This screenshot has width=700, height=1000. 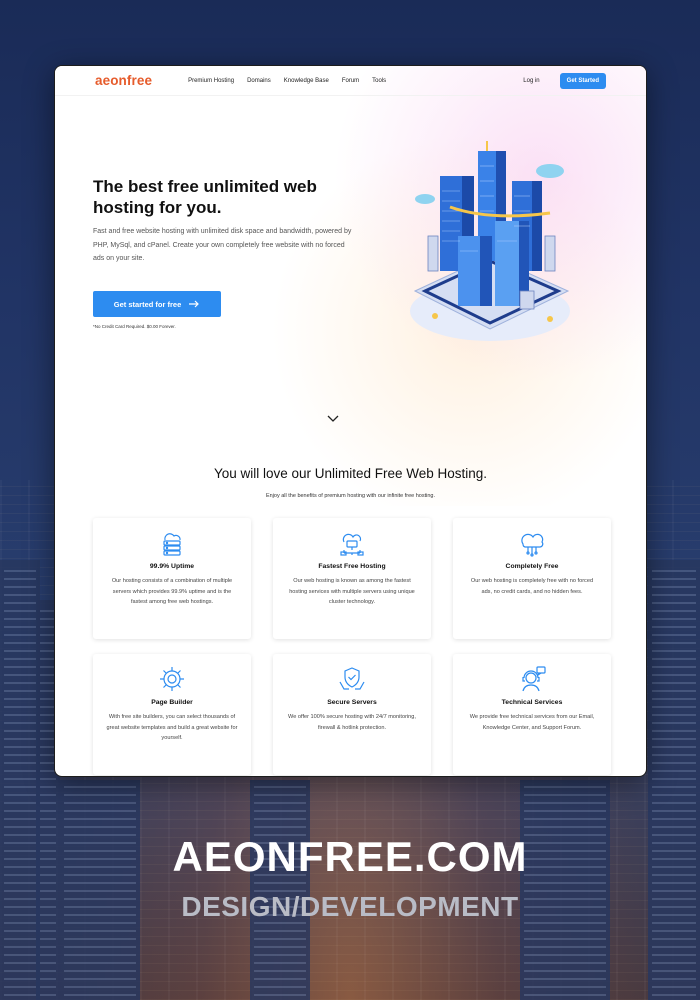 I want to click on arrow-right-icon, so click(x=194, y=304).